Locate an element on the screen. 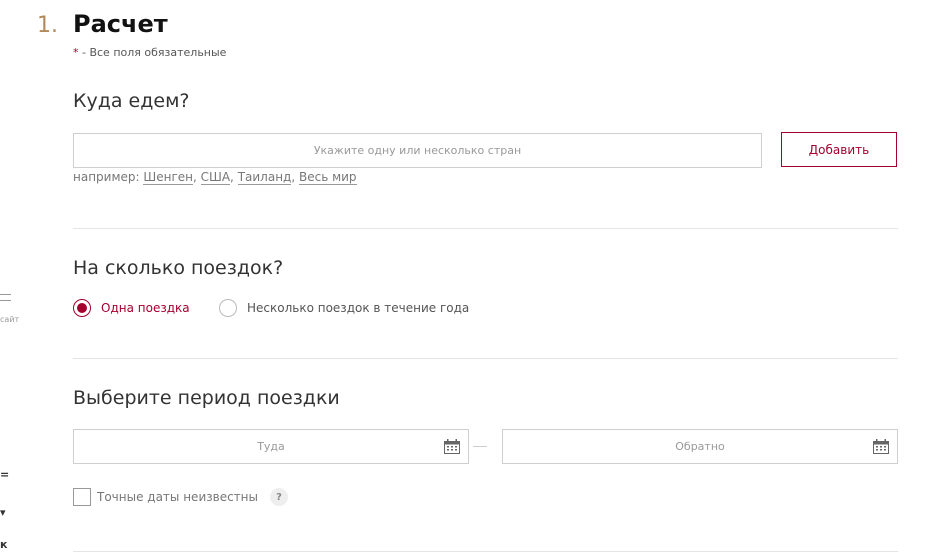 The height and width of the screenshot is (557, 945). step-number: 1. is located at coordinates (47, 25).